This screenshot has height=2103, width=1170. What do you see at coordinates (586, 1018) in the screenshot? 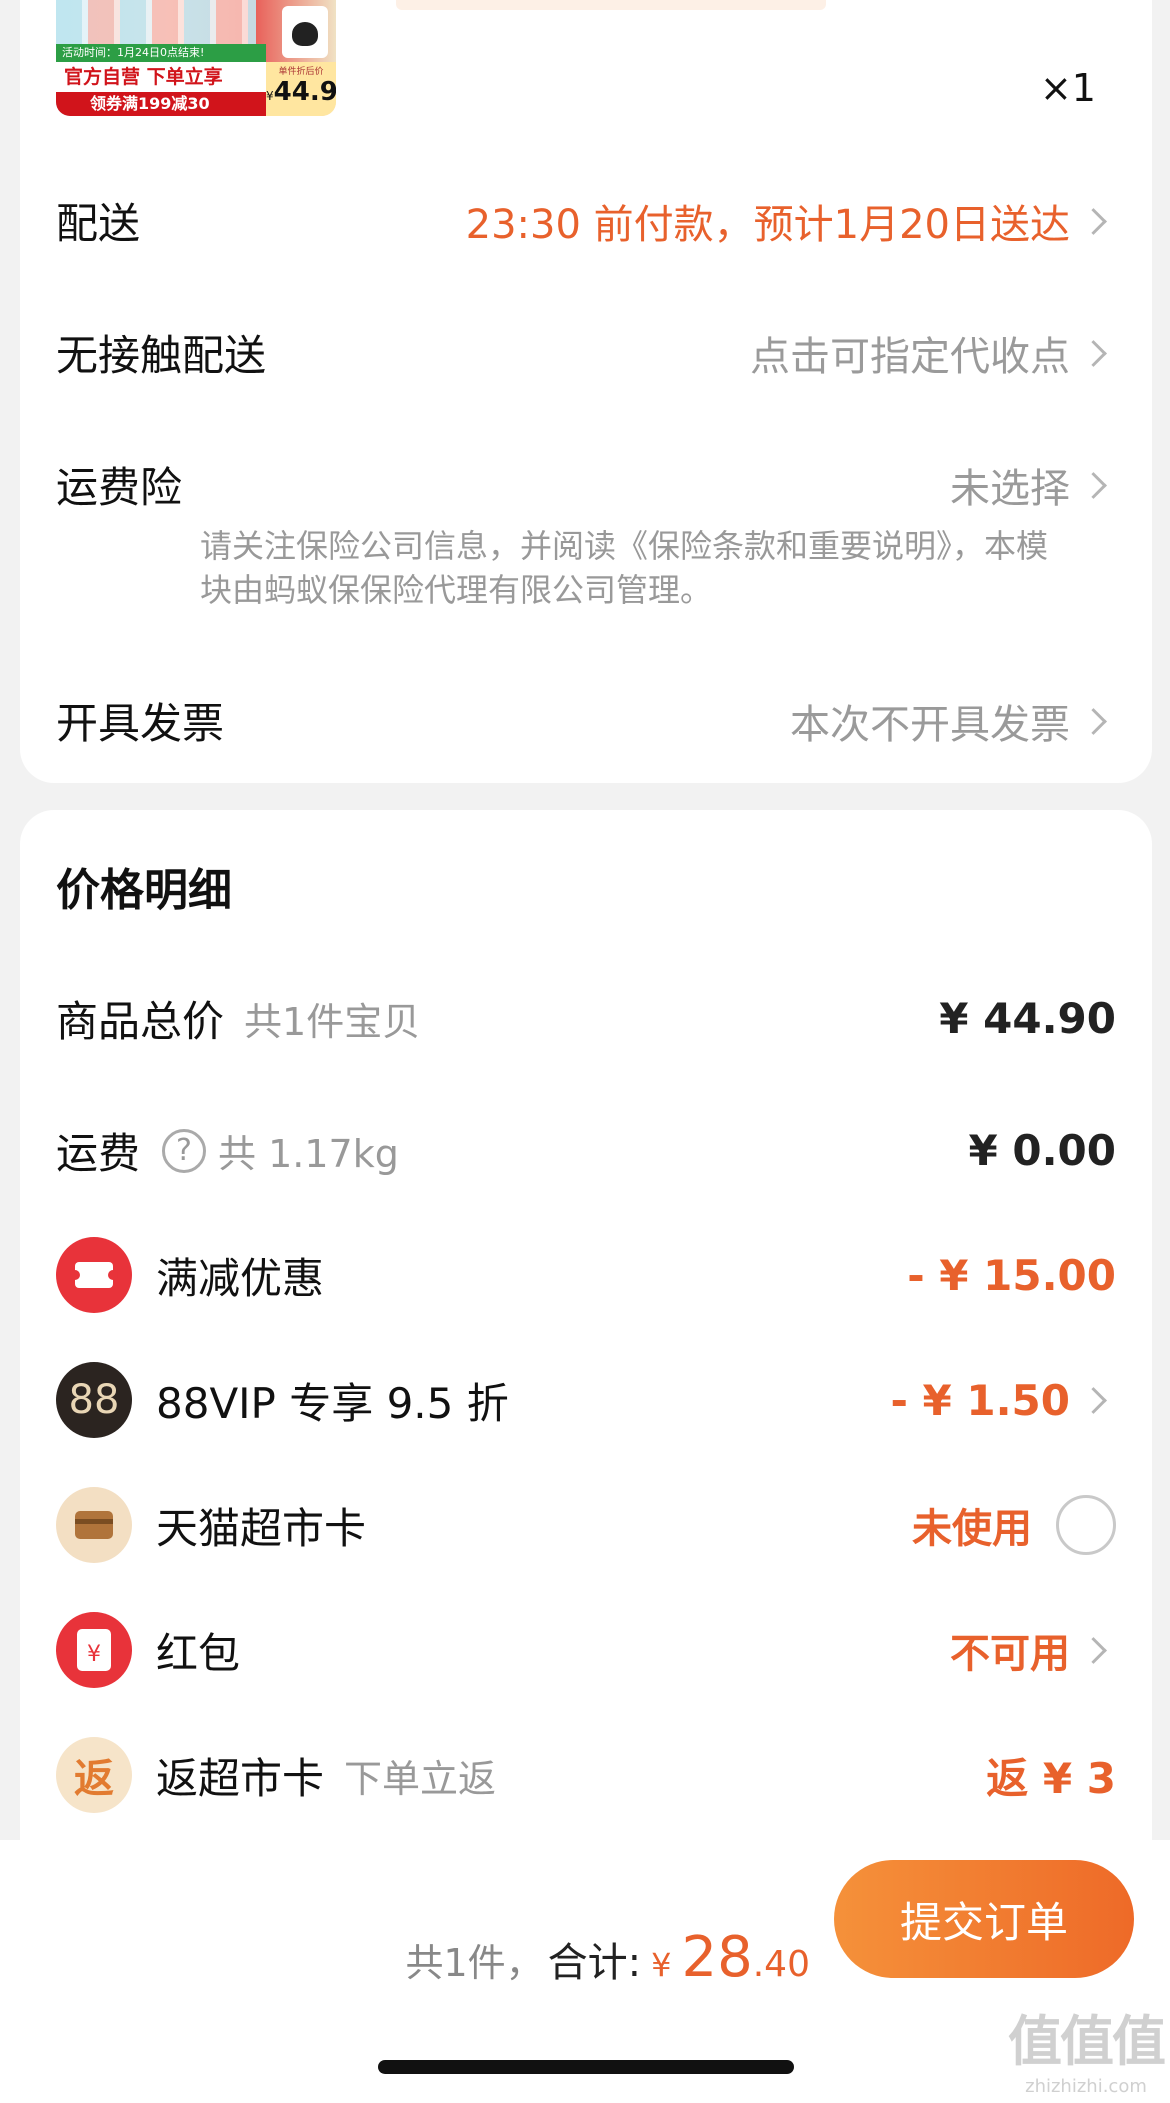
I see `goods-total-row: 商品总价 共1件宝贝 ¥ 44.90` at bounding box center [586, 1018].